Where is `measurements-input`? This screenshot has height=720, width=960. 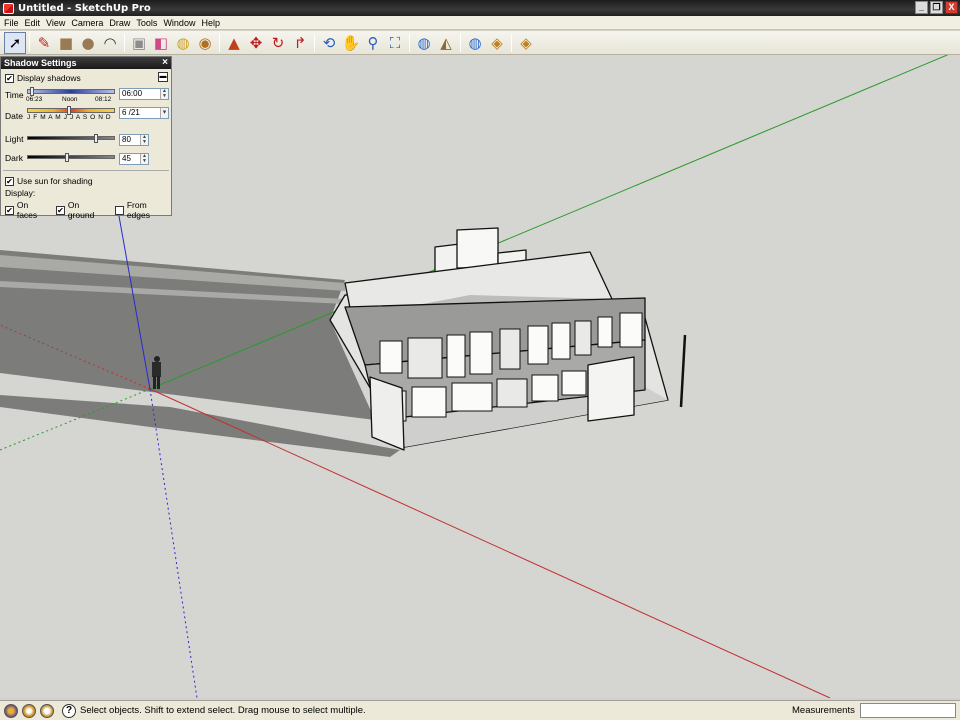 measurements-input is located at coordinates (908, 710).